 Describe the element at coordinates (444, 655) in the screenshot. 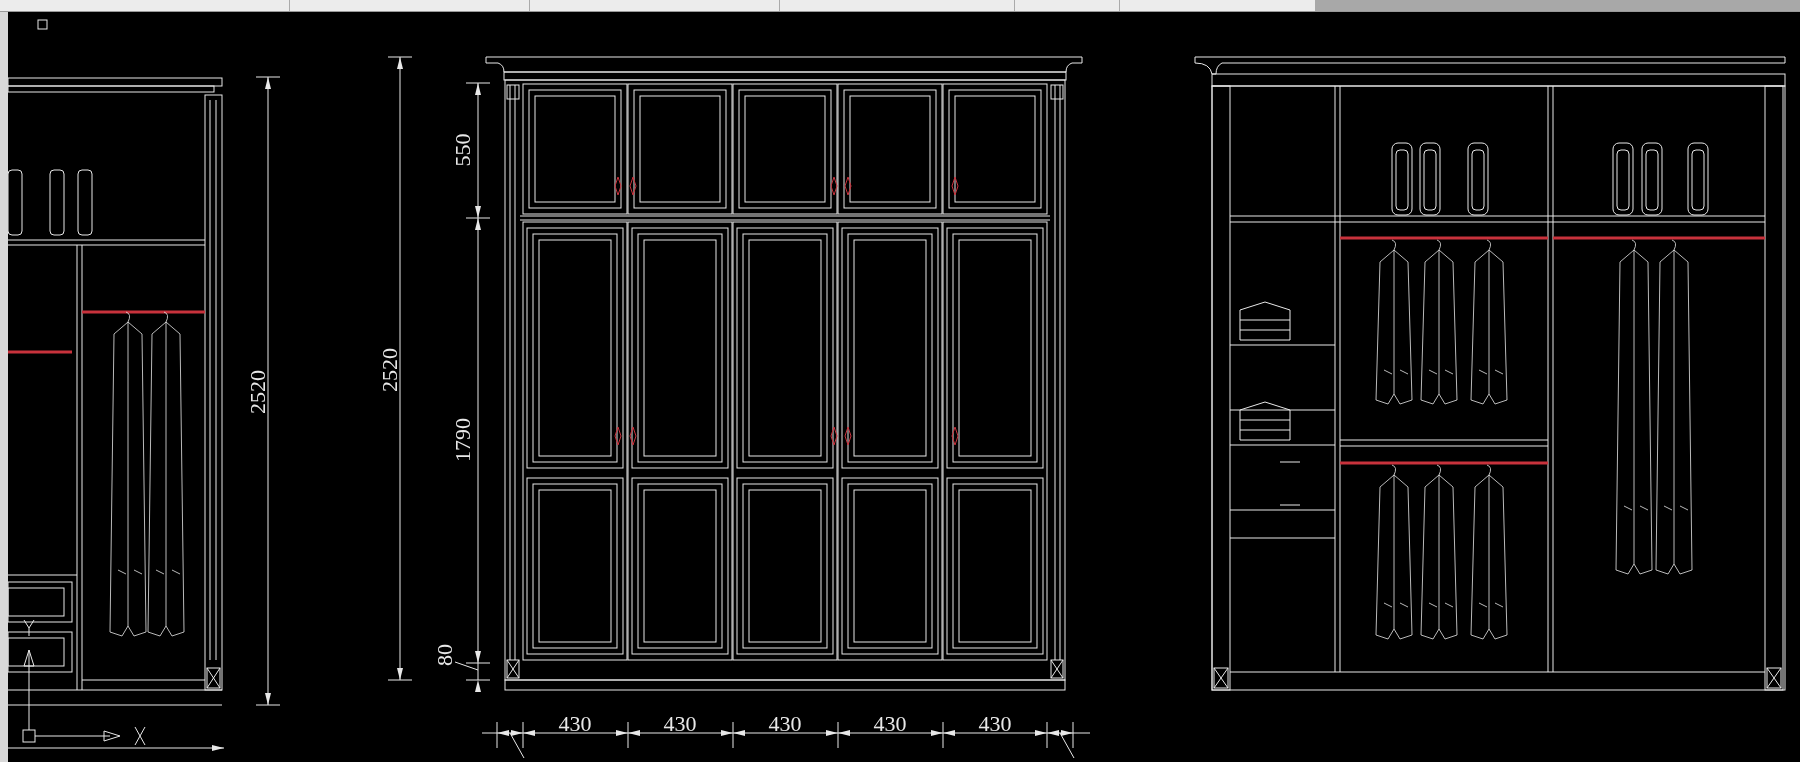

I see `dimension-label: 80` at that location.